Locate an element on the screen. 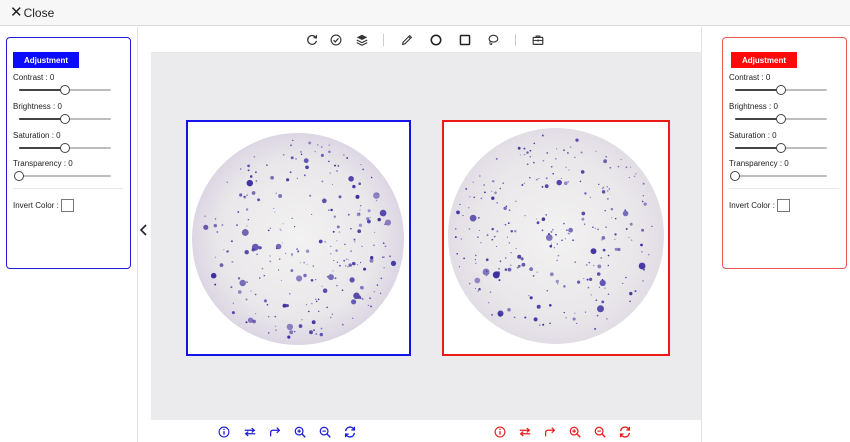  refresh-icon is located at coordinates (312, 40).